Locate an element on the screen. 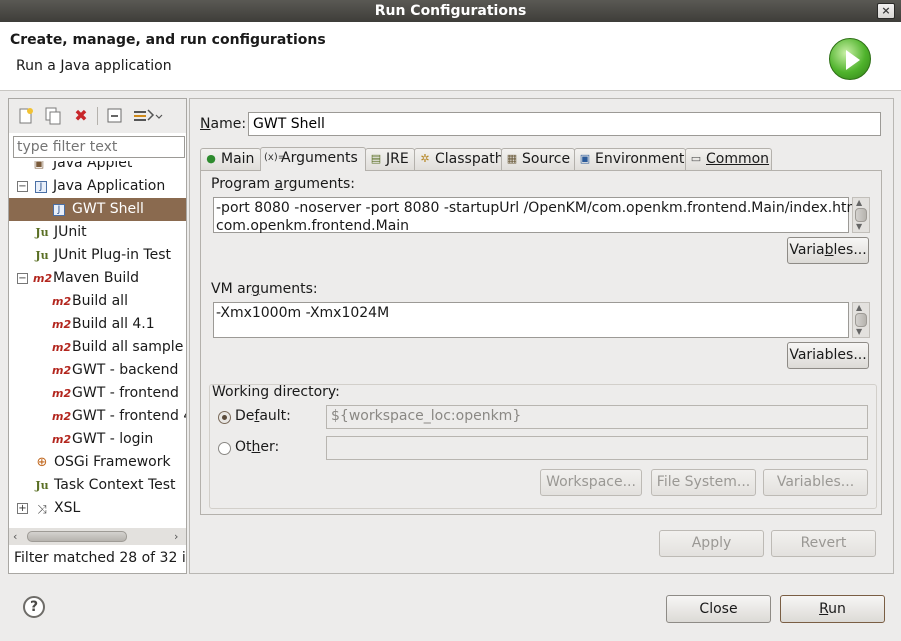  tree-item-maven-build: − m2 Maven Build is located at coordinates (97, 278).